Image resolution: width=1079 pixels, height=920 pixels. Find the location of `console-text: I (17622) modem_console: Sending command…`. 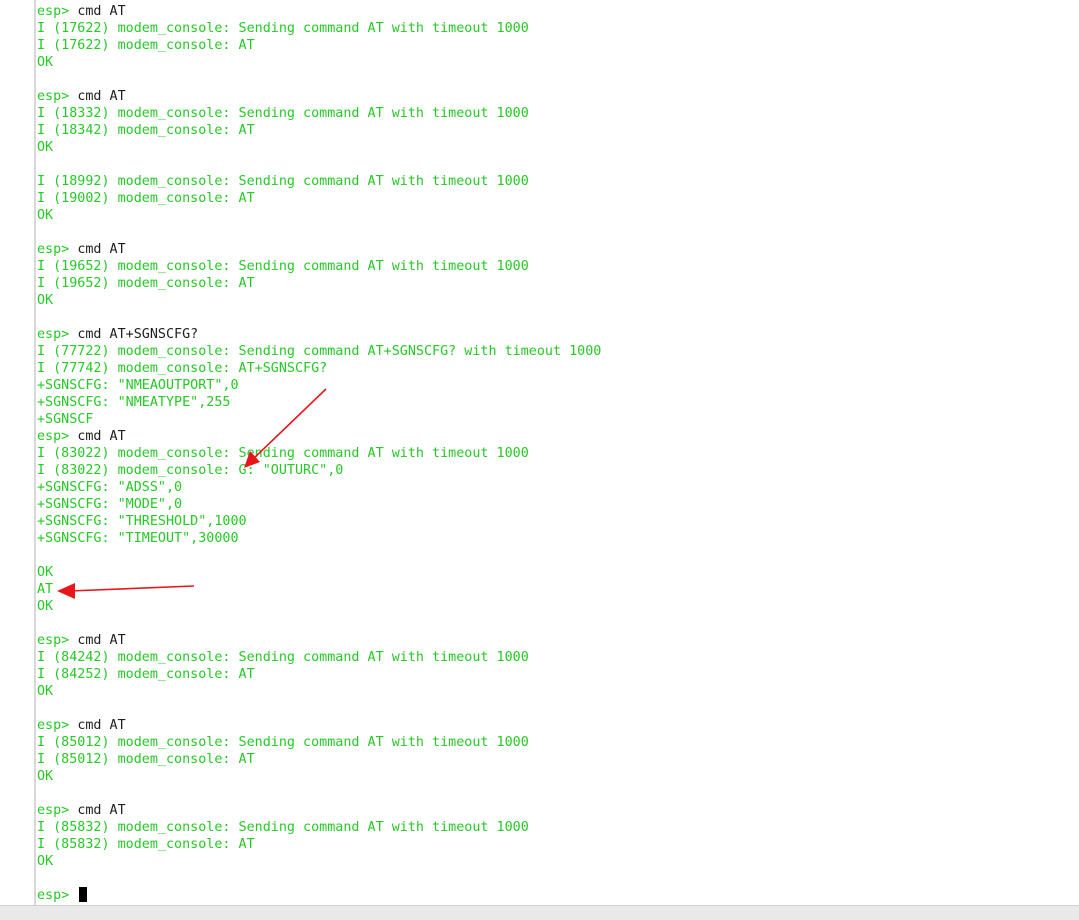

console-text: I (17622) modem_console: Sending command… is located at coordinates (283, 28).